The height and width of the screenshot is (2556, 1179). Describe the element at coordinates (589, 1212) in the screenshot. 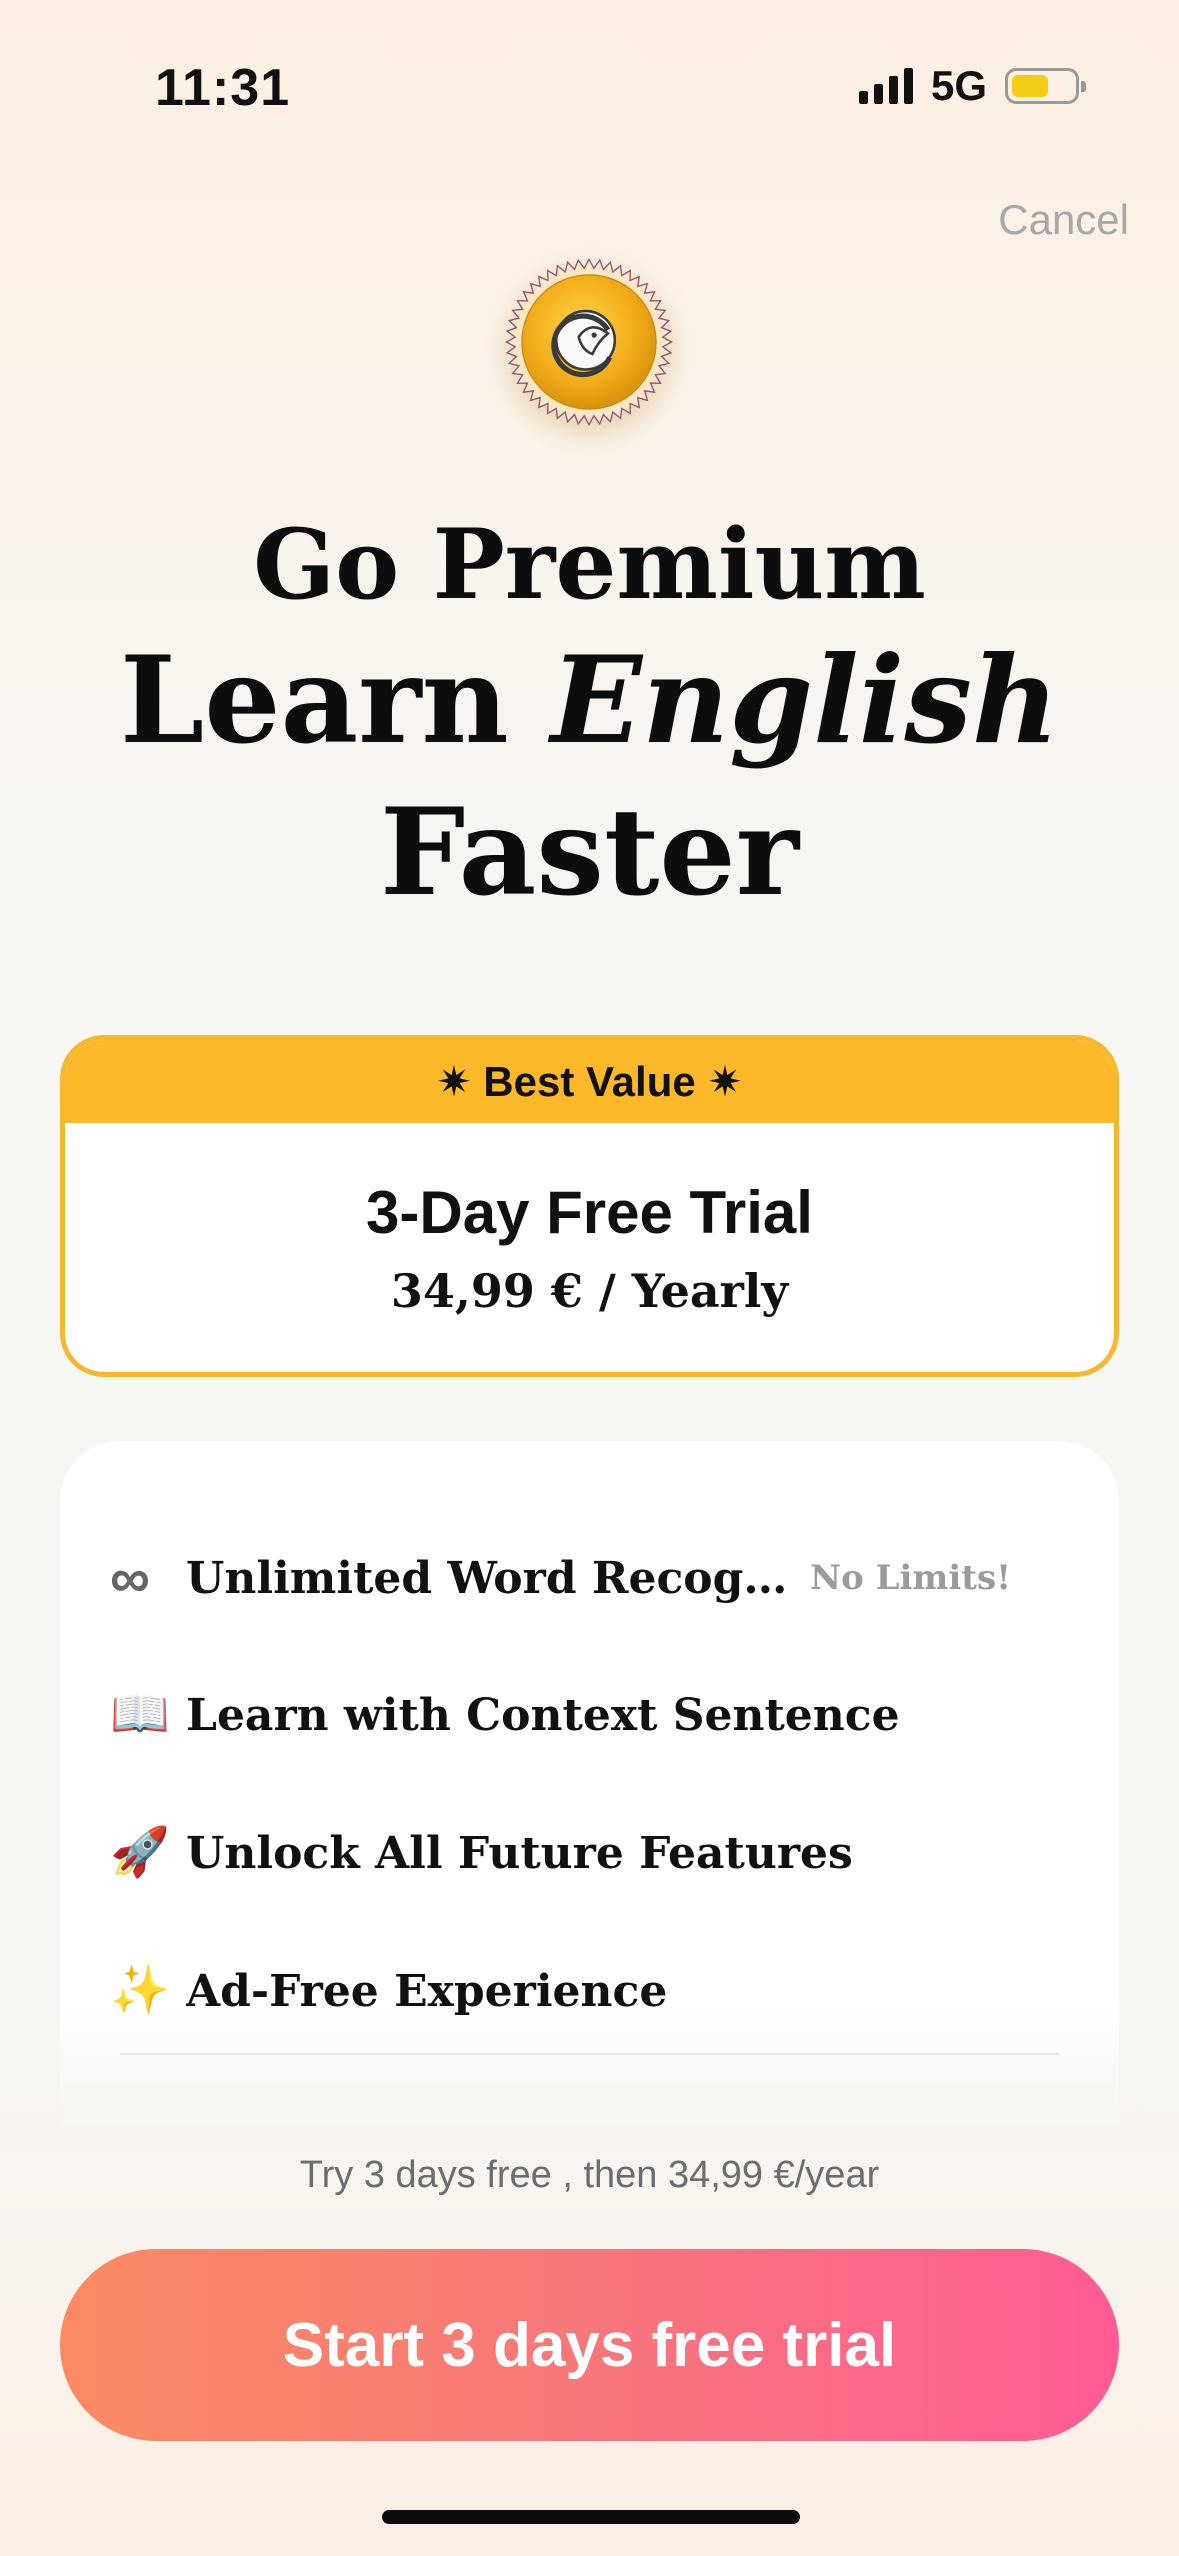

I see `plan-title: 3-Day Free Trial` at that location.